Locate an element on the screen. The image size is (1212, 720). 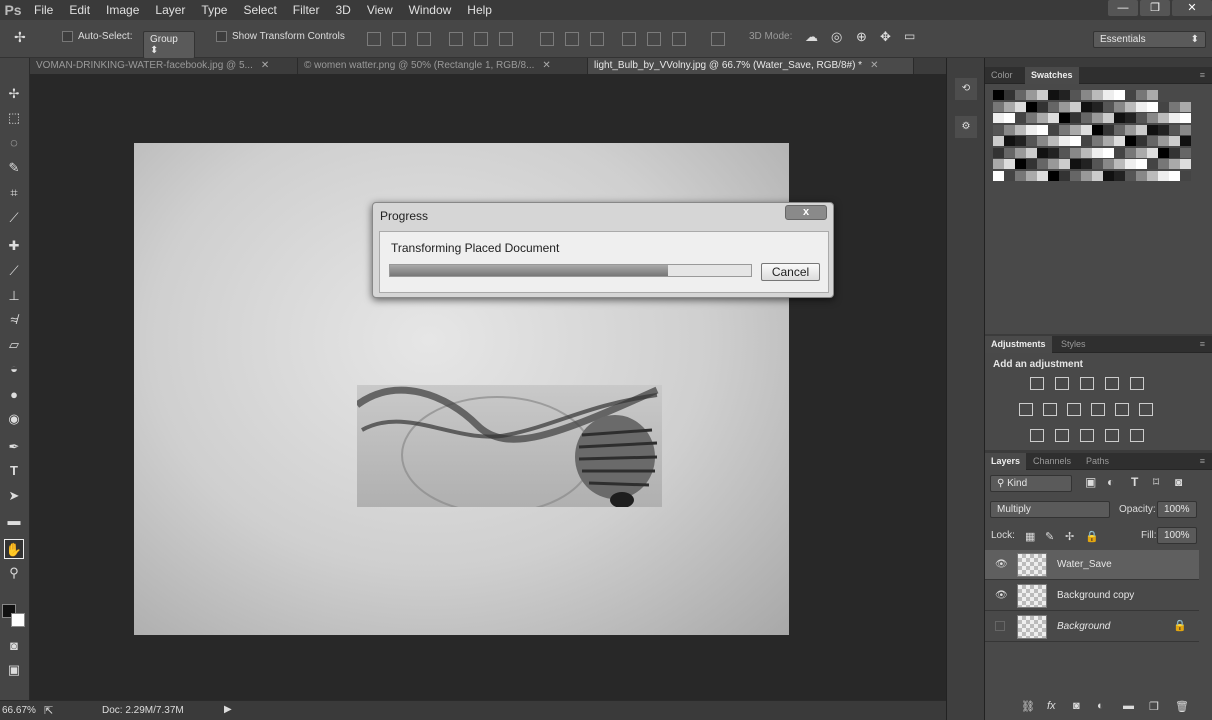
eyedropper-icon: ⟋ is located at coordinates (14, 218).